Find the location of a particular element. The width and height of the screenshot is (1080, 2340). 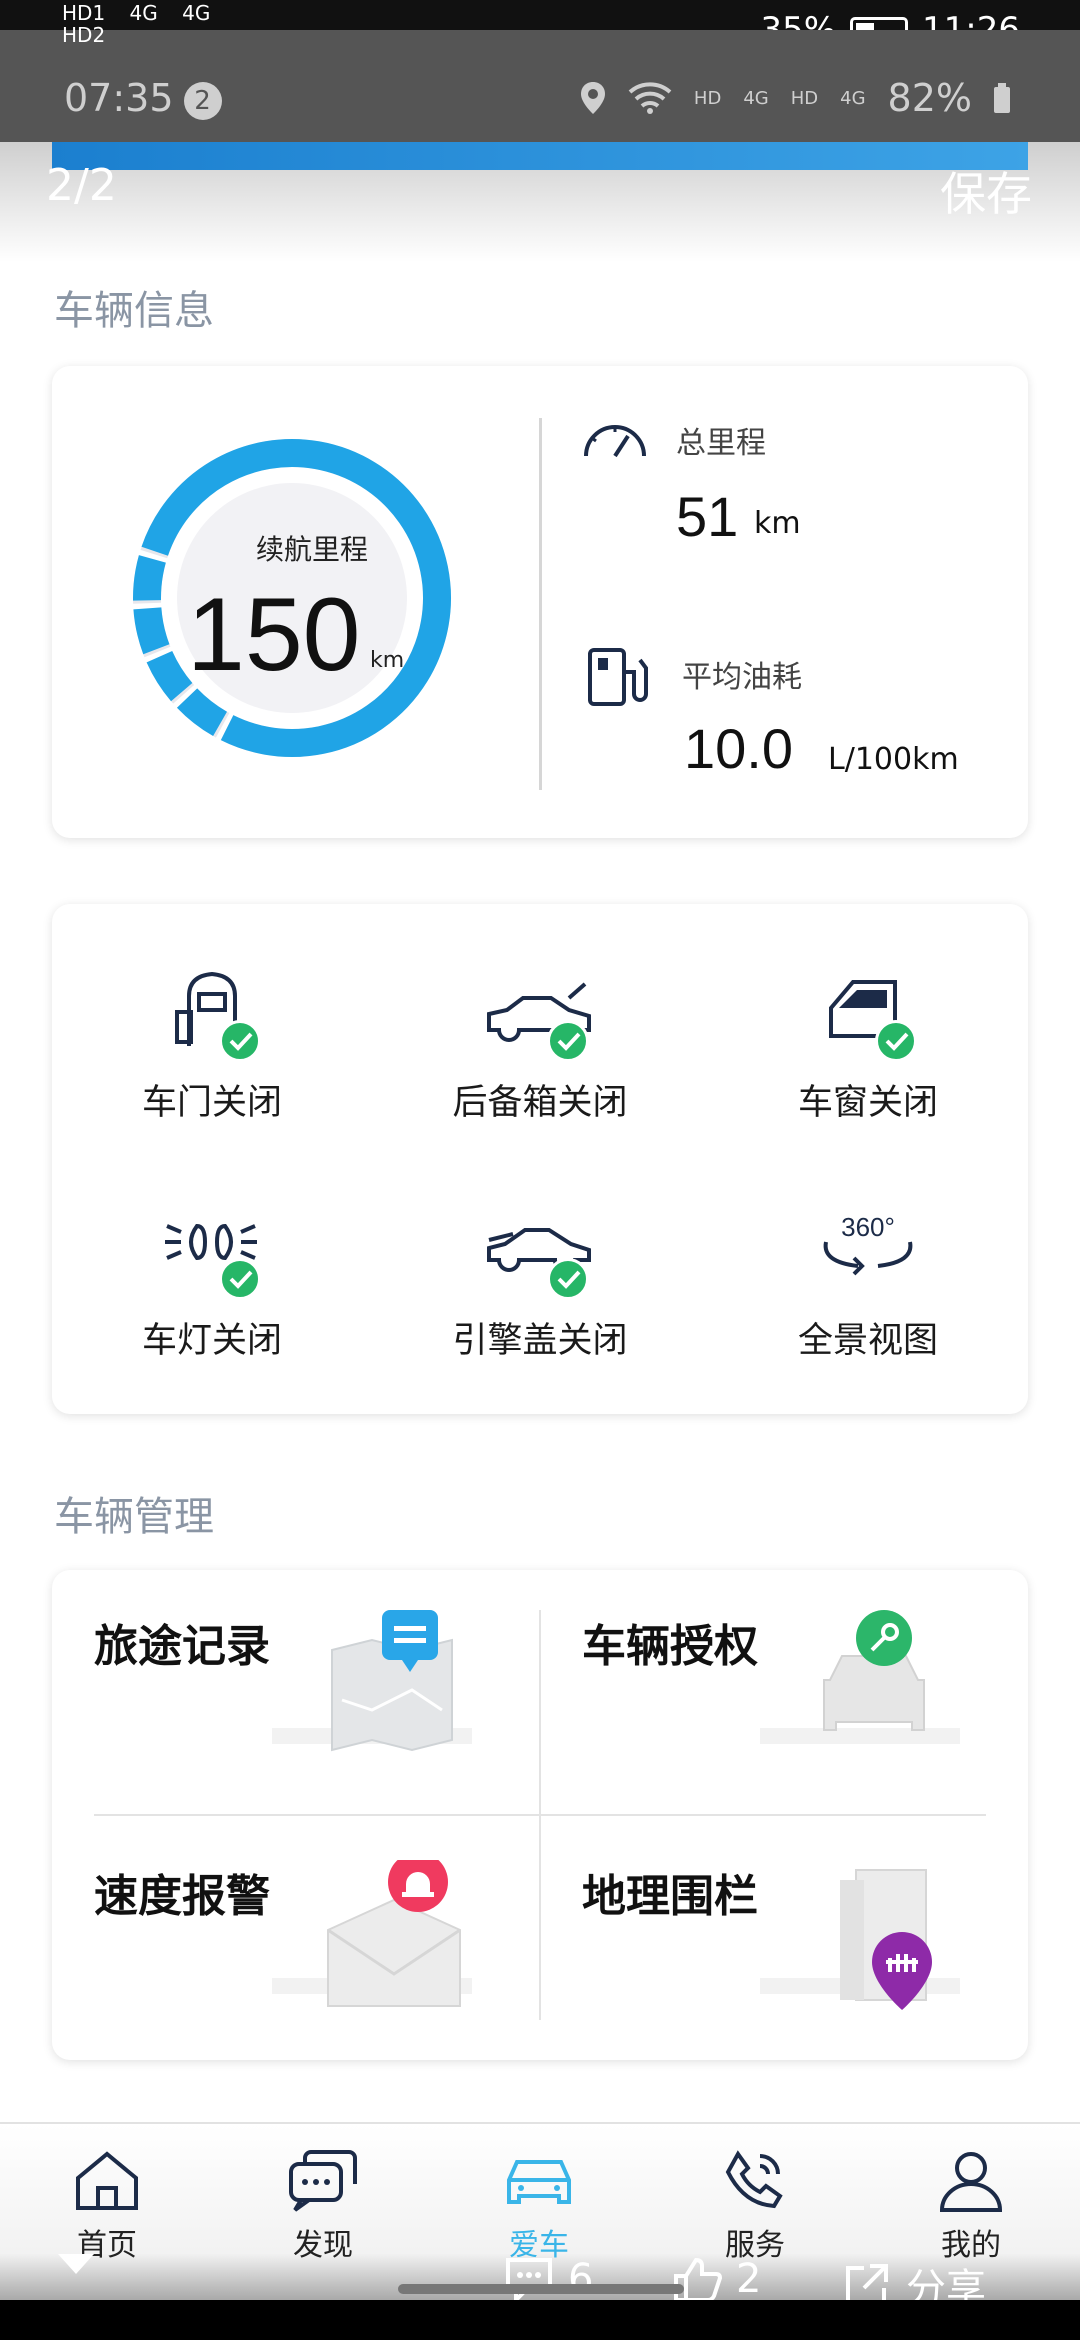

status-door-label: 车门关闭 is located at coordinates (211, 1103).